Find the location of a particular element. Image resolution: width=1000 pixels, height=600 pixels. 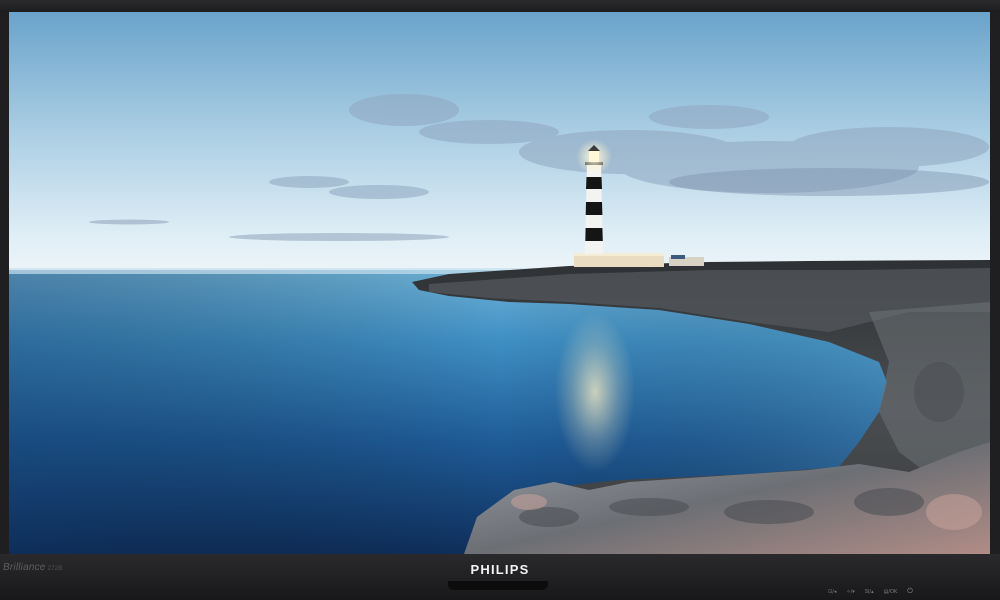

light-reflection is located at coordinates (595, 392).